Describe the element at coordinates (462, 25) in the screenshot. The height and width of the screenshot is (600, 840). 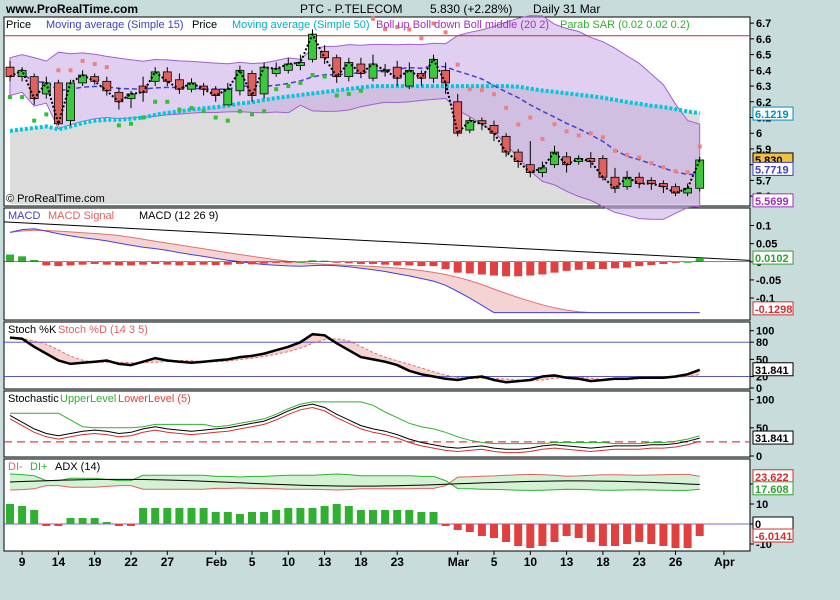
I see `legend-item: Boll up Boll down Boll middle (20 2)` at that location.